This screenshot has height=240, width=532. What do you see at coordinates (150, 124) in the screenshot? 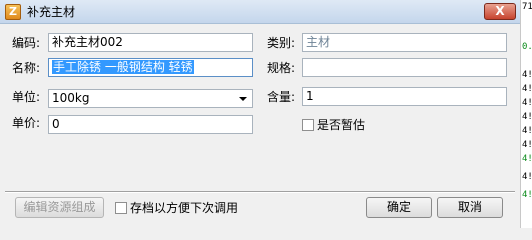
I see `price-field: 0` at bounding box center [150, 124].